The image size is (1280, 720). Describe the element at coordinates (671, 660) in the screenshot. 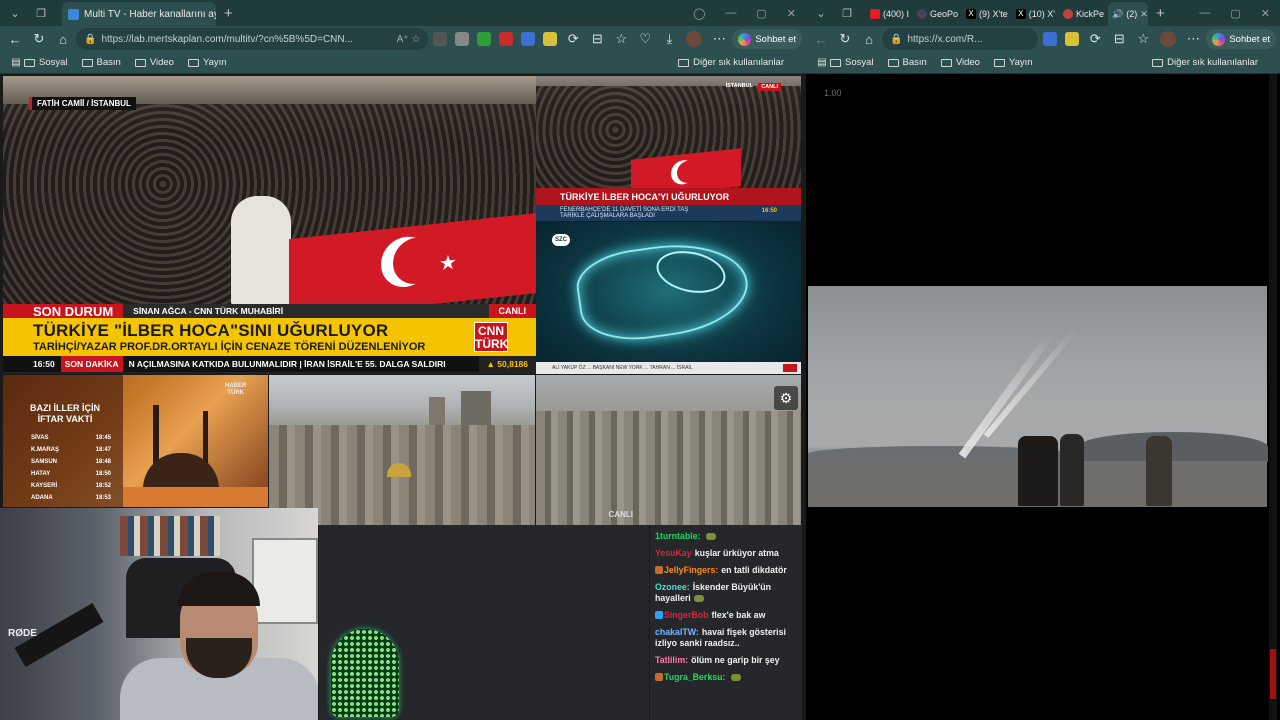

I see `chat-username: Tatlilim:` at that location.